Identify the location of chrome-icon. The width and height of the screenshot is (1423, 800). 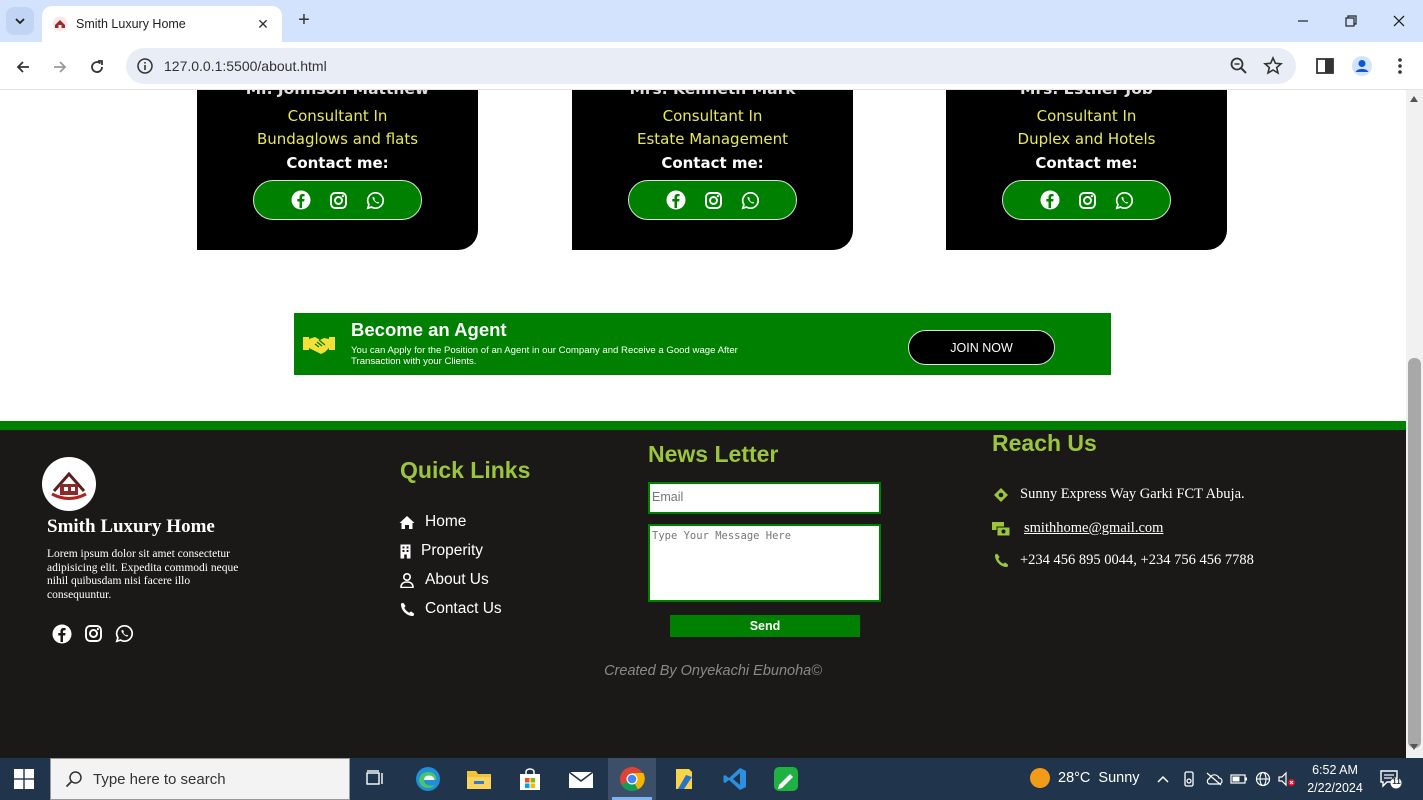
(632, 779).